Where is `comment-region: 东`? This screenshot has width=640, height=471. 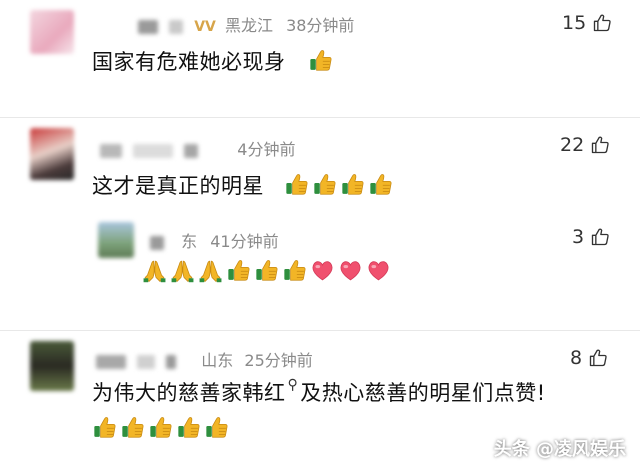
comment-region: 东 is located at coordinates (189, 241).